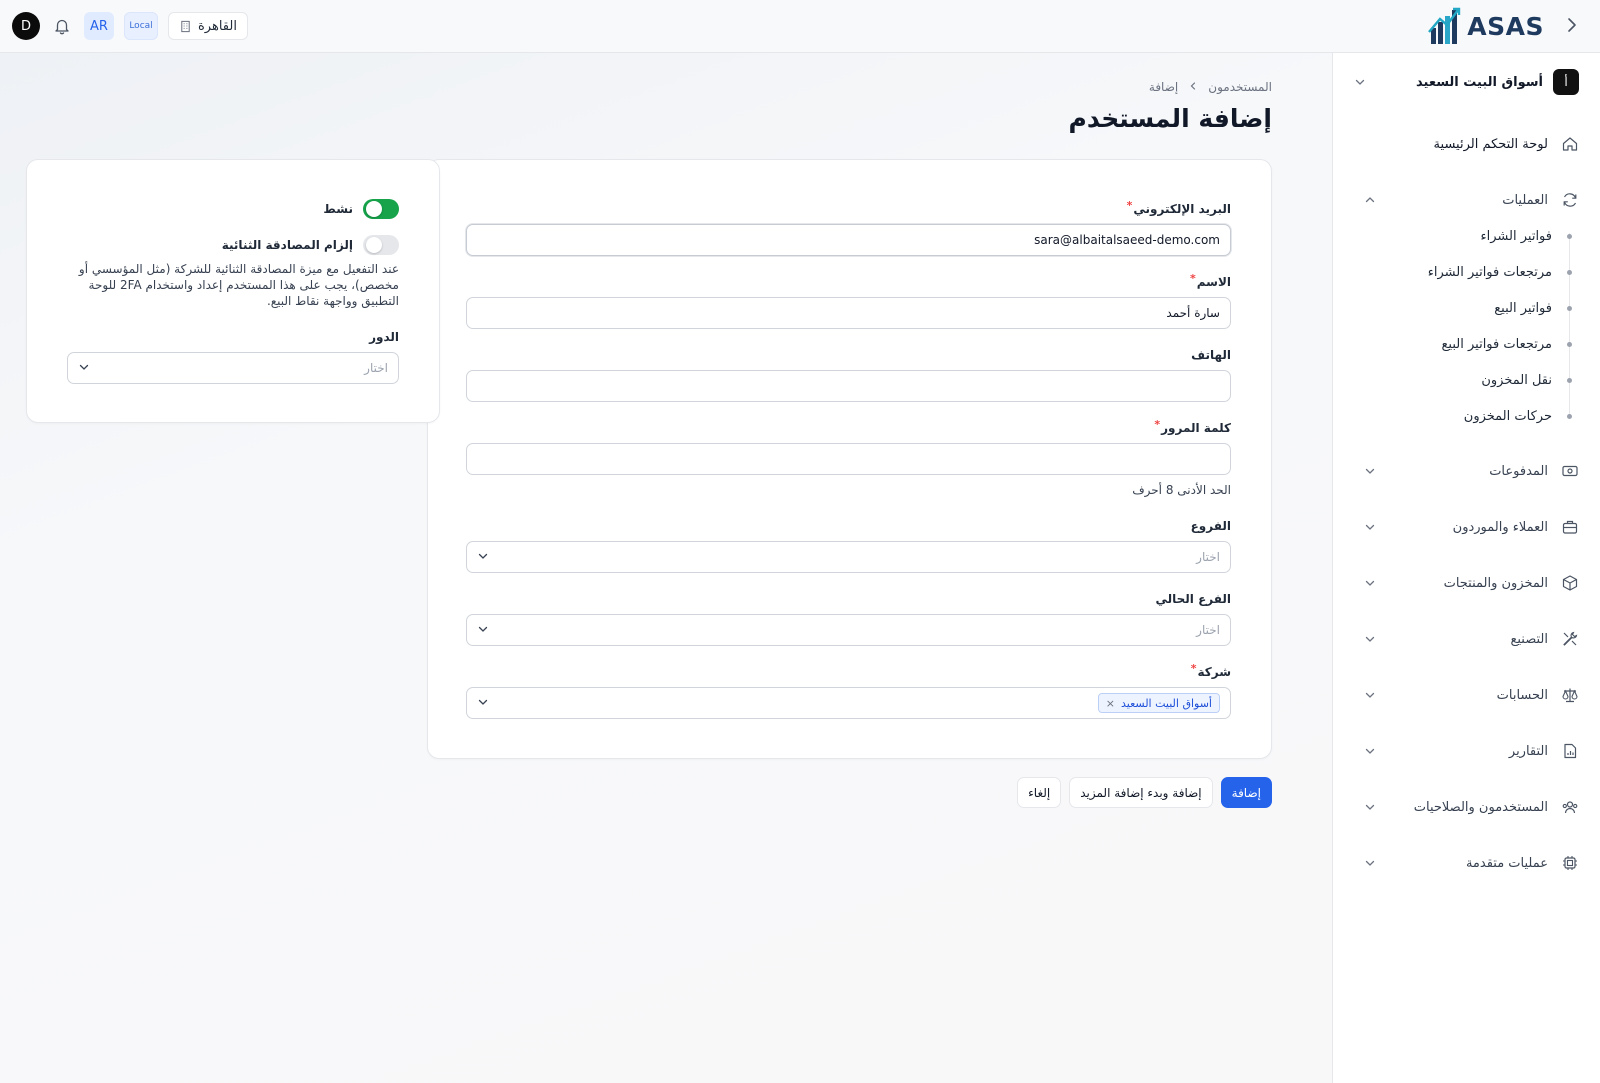 The image size is (1600, 1083). I want to click on name-value: سارة أحمد, so click(1193, 313).